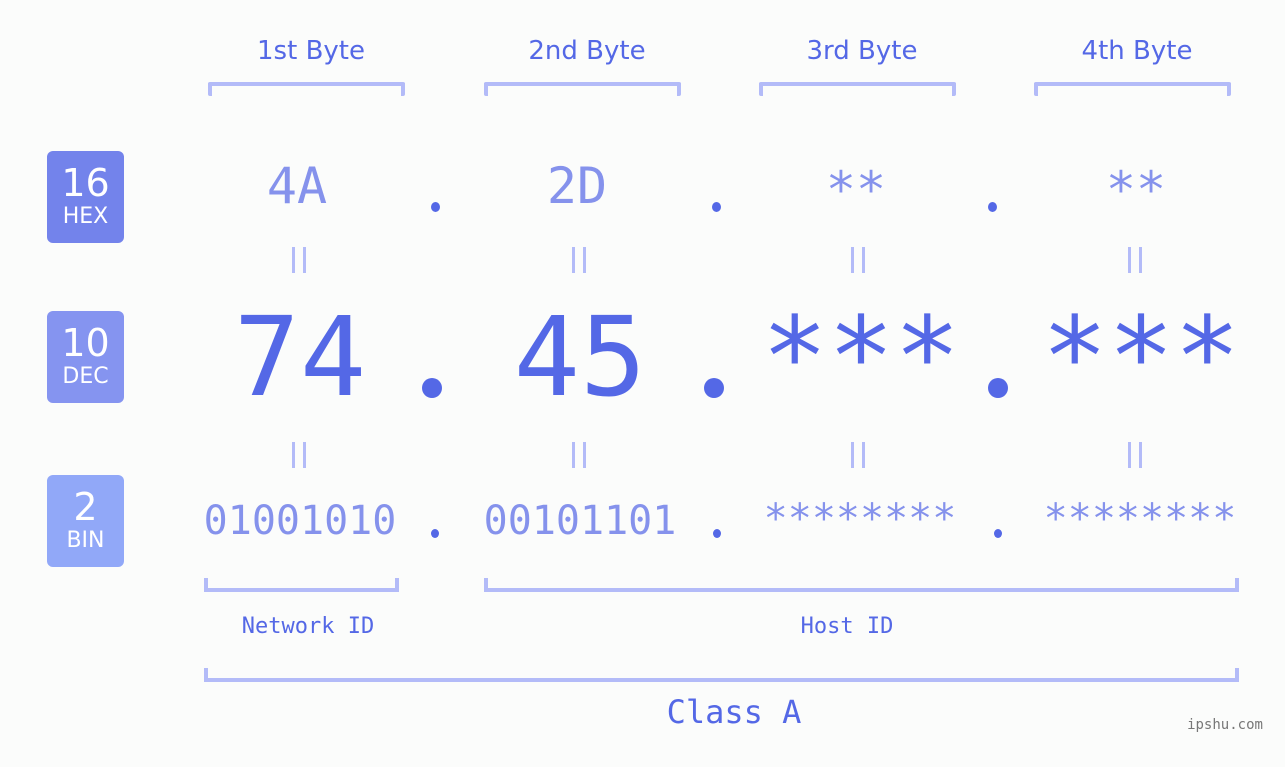  What do you see at coordinates (577, 186) in the screenshot?
I see `hex-value-2: 2D` at bounding box center [577, 186].